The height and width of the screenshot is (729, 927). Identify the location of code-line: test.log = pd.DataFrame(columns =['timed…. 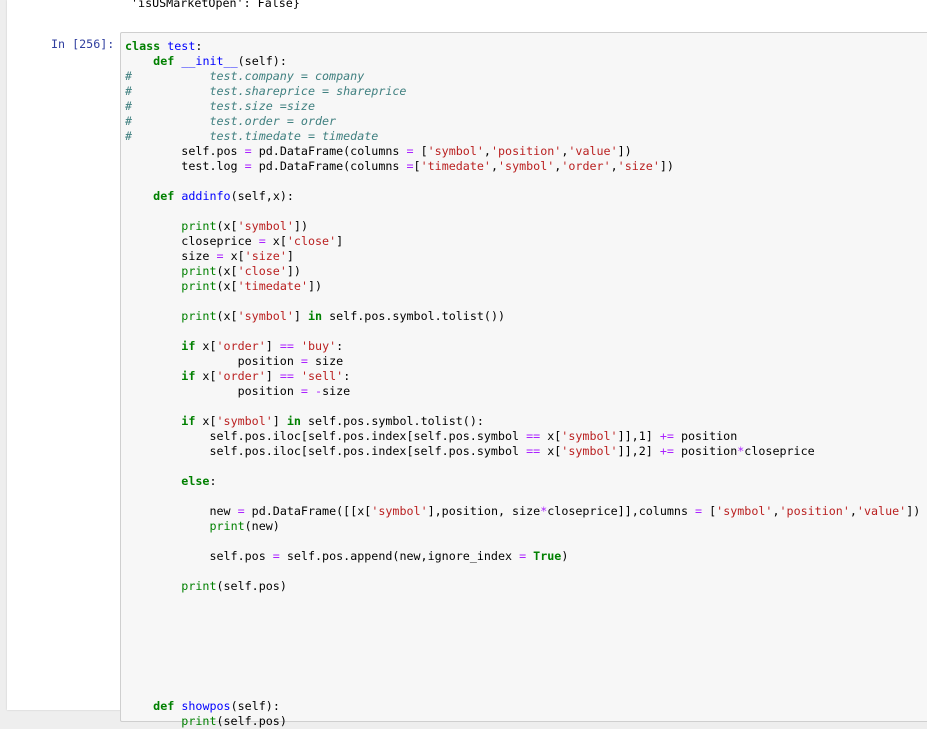
(522, 166).